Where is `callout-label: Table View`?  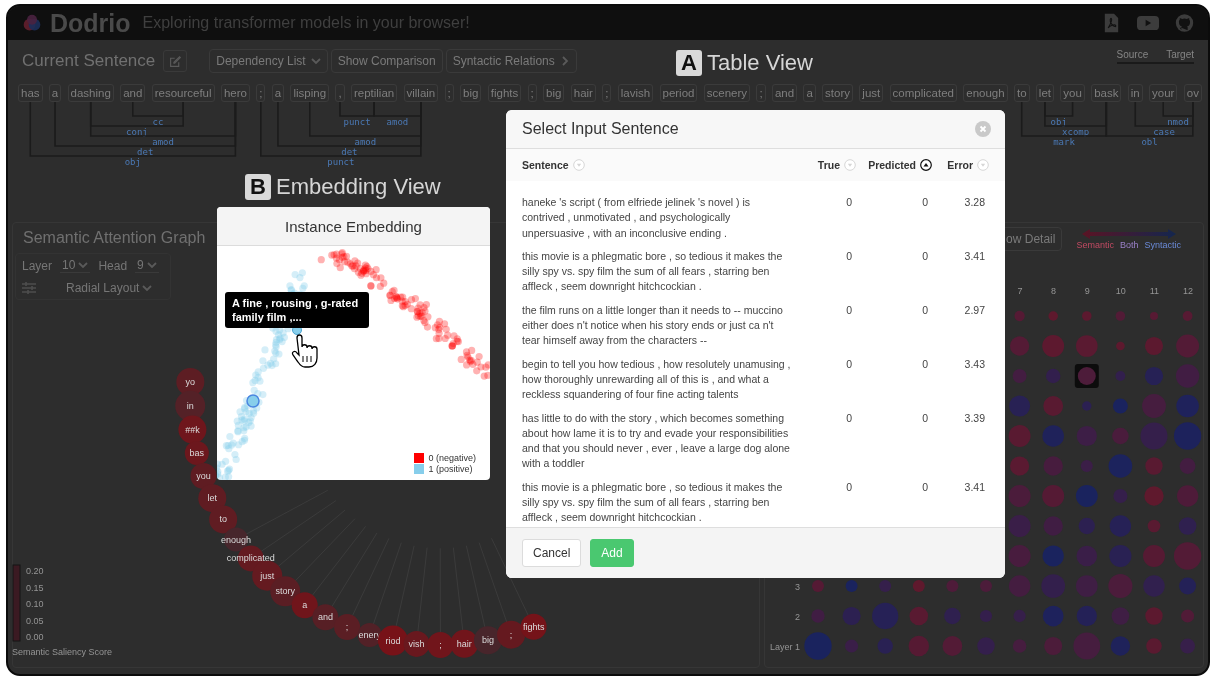
callout-label: Table View is located at coordinates (760, 63).